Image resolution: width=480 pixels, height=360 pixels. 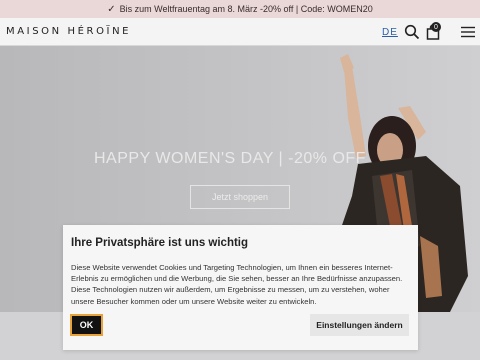 What do you see at coordinates (240, 197) in the screenshot?
I see `shop-now-button: Jetzt shoppen` at bounding box center [240, 197].